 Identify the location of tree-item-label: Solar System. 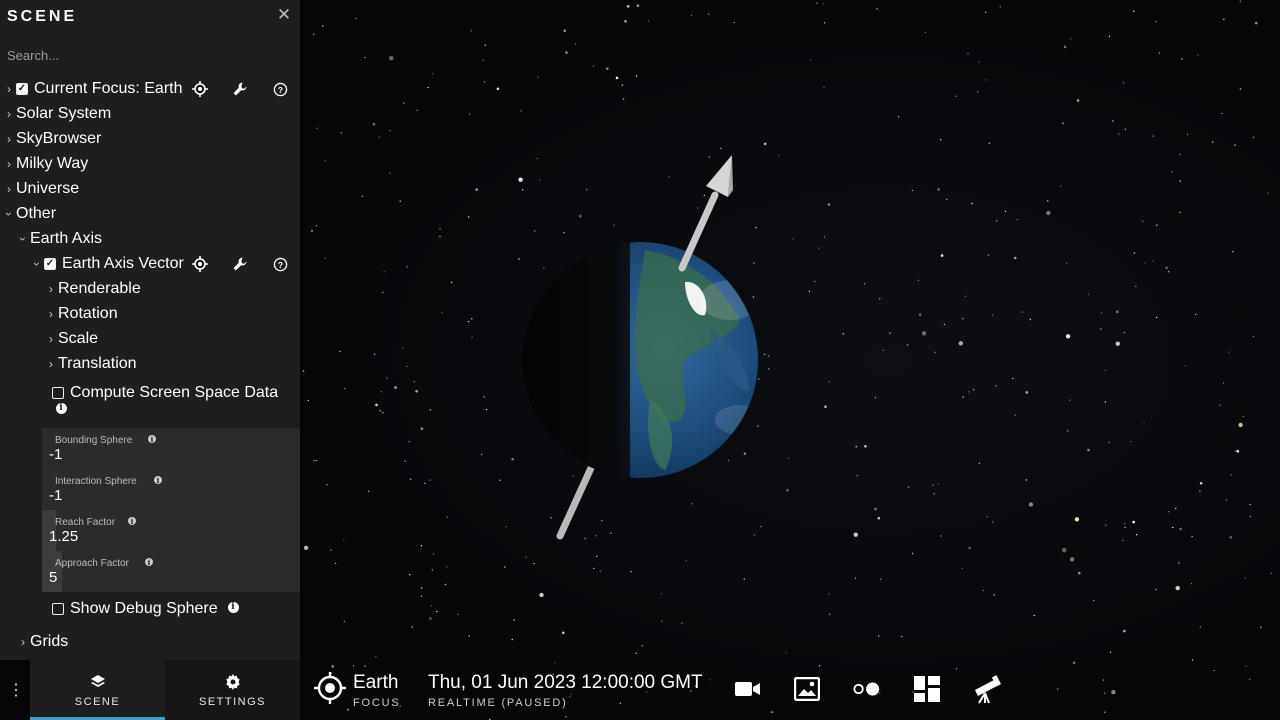
(64, 113).